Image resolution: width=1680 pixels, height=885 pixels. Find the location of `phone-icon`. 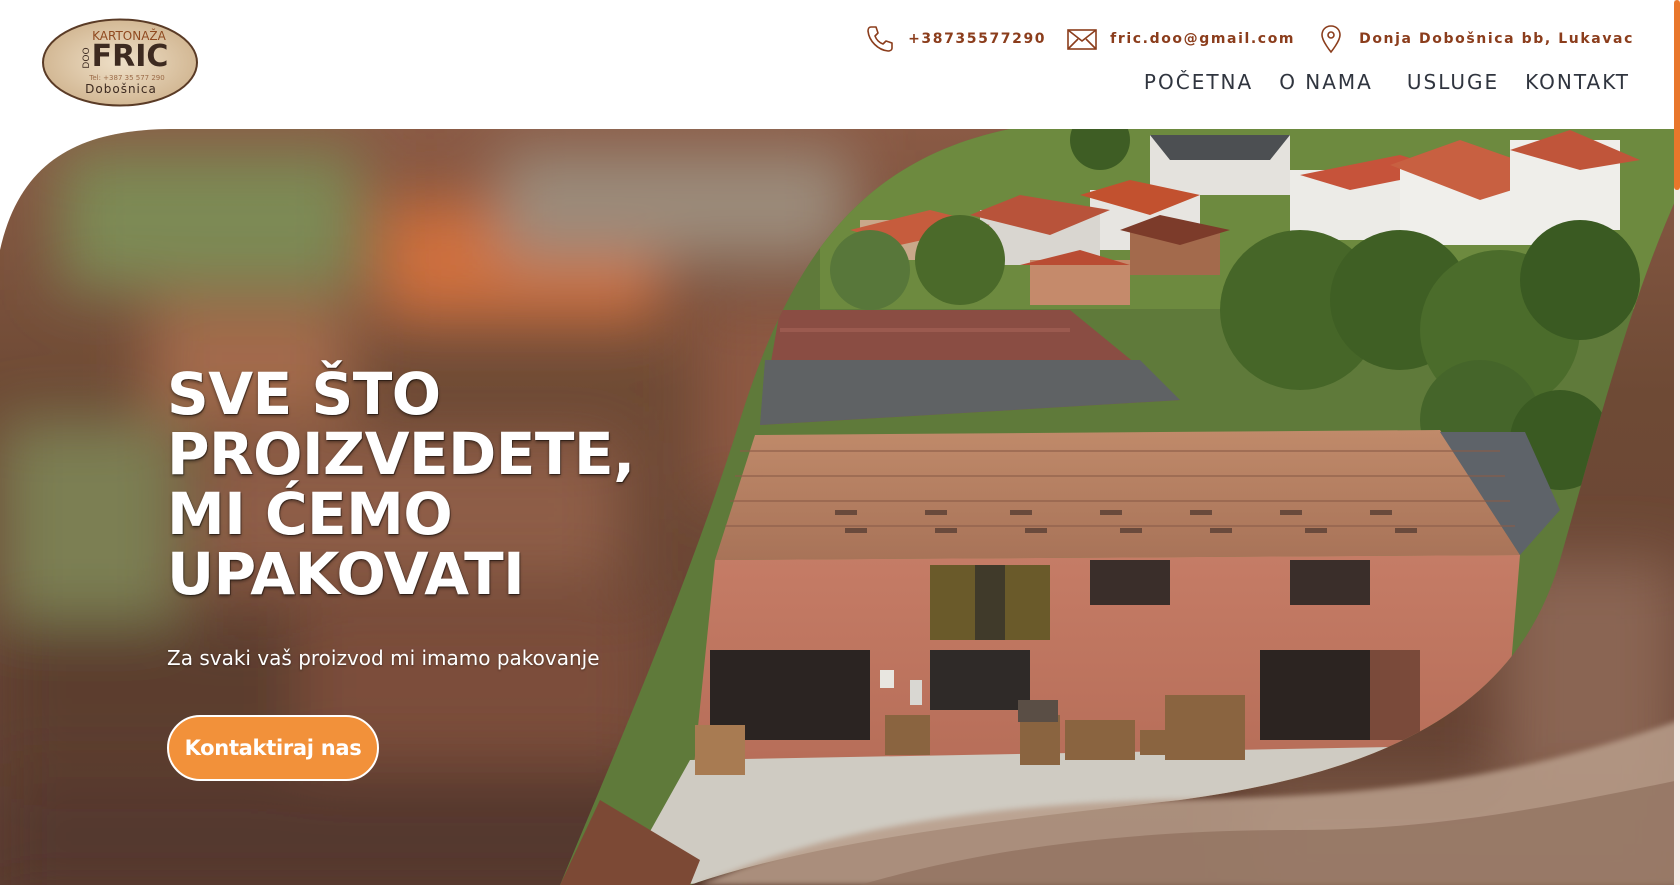

phone-icon is located at coordinates (880, 39).